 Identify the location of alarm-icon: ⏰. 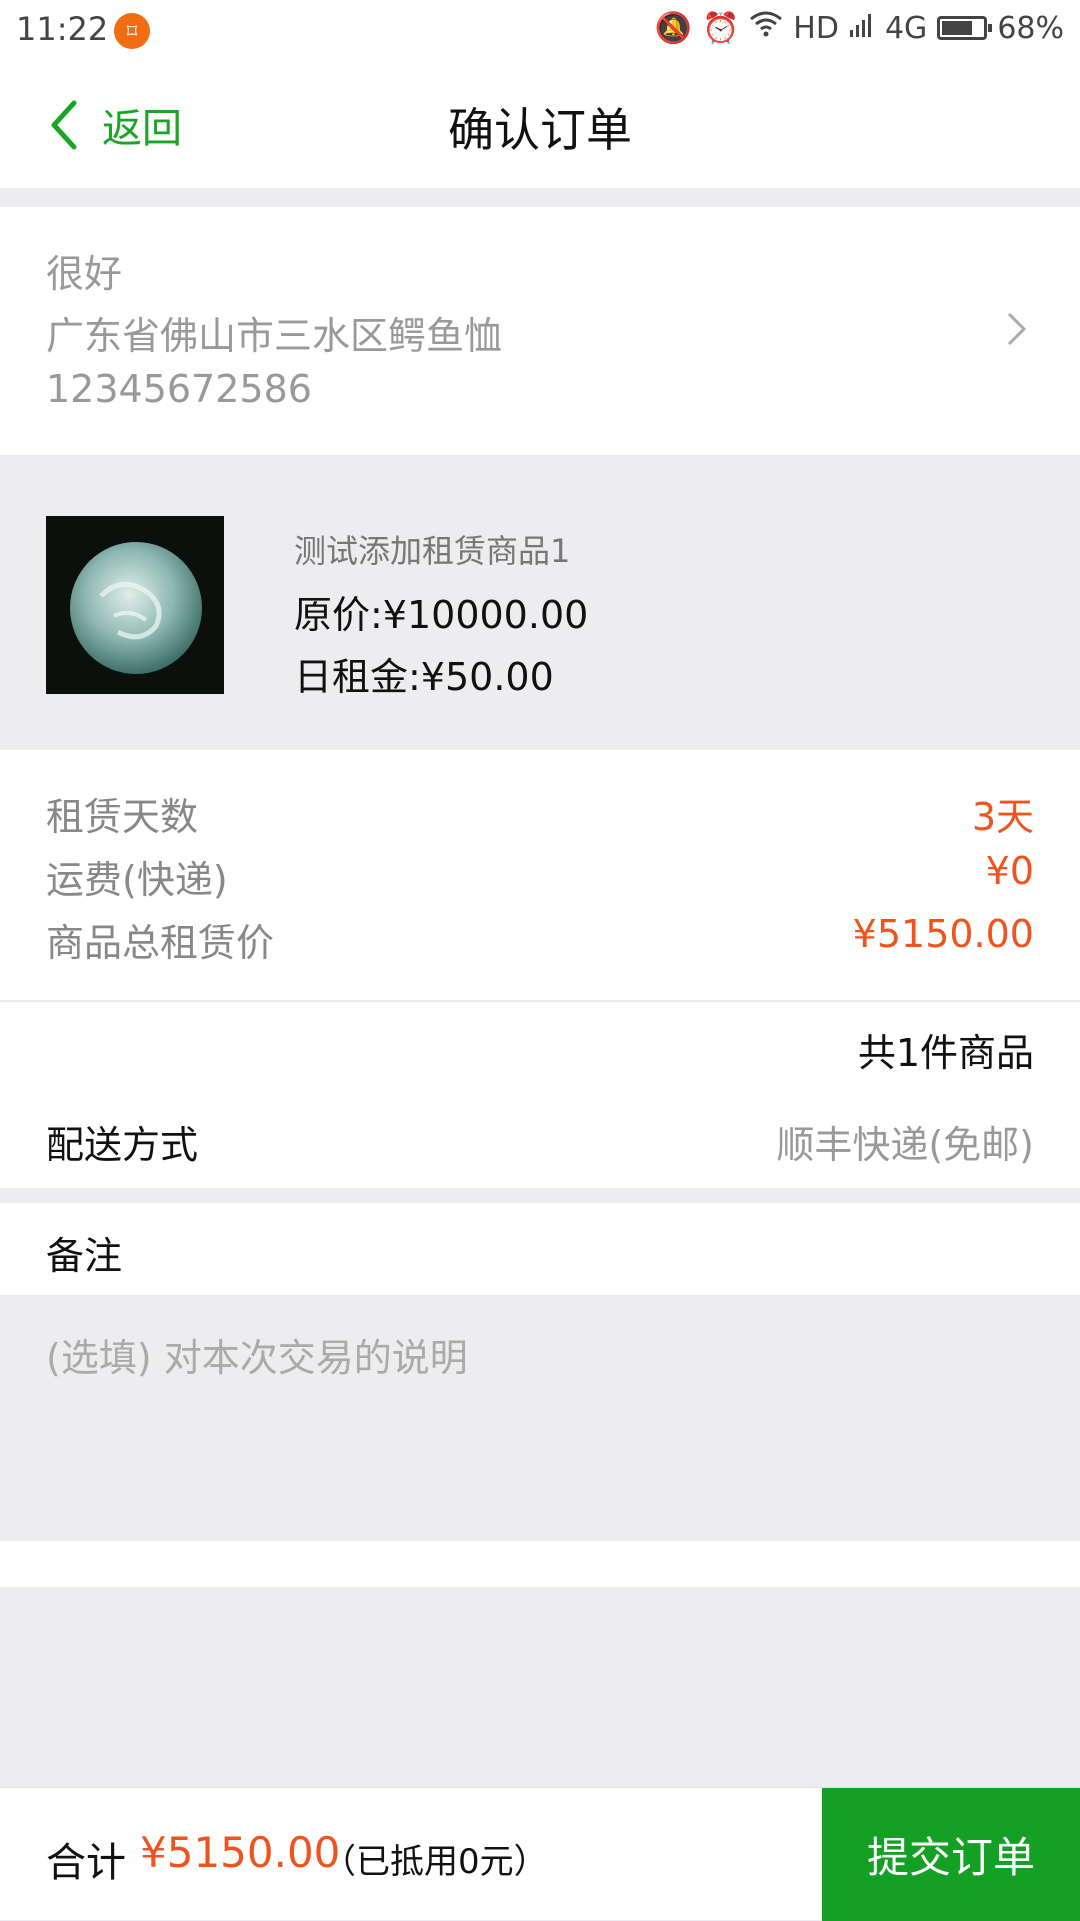
(720, 28).